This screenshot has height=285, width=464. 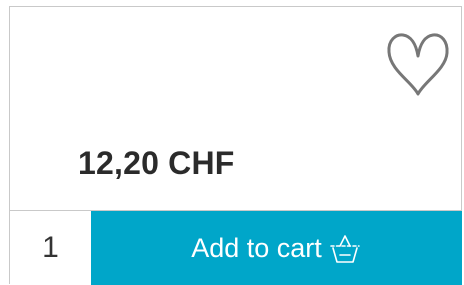 What do you see at coordinates (156, 163) in the screenshot?
I see `product-price: 12,20 CHF` at bounding box center [156, 163].